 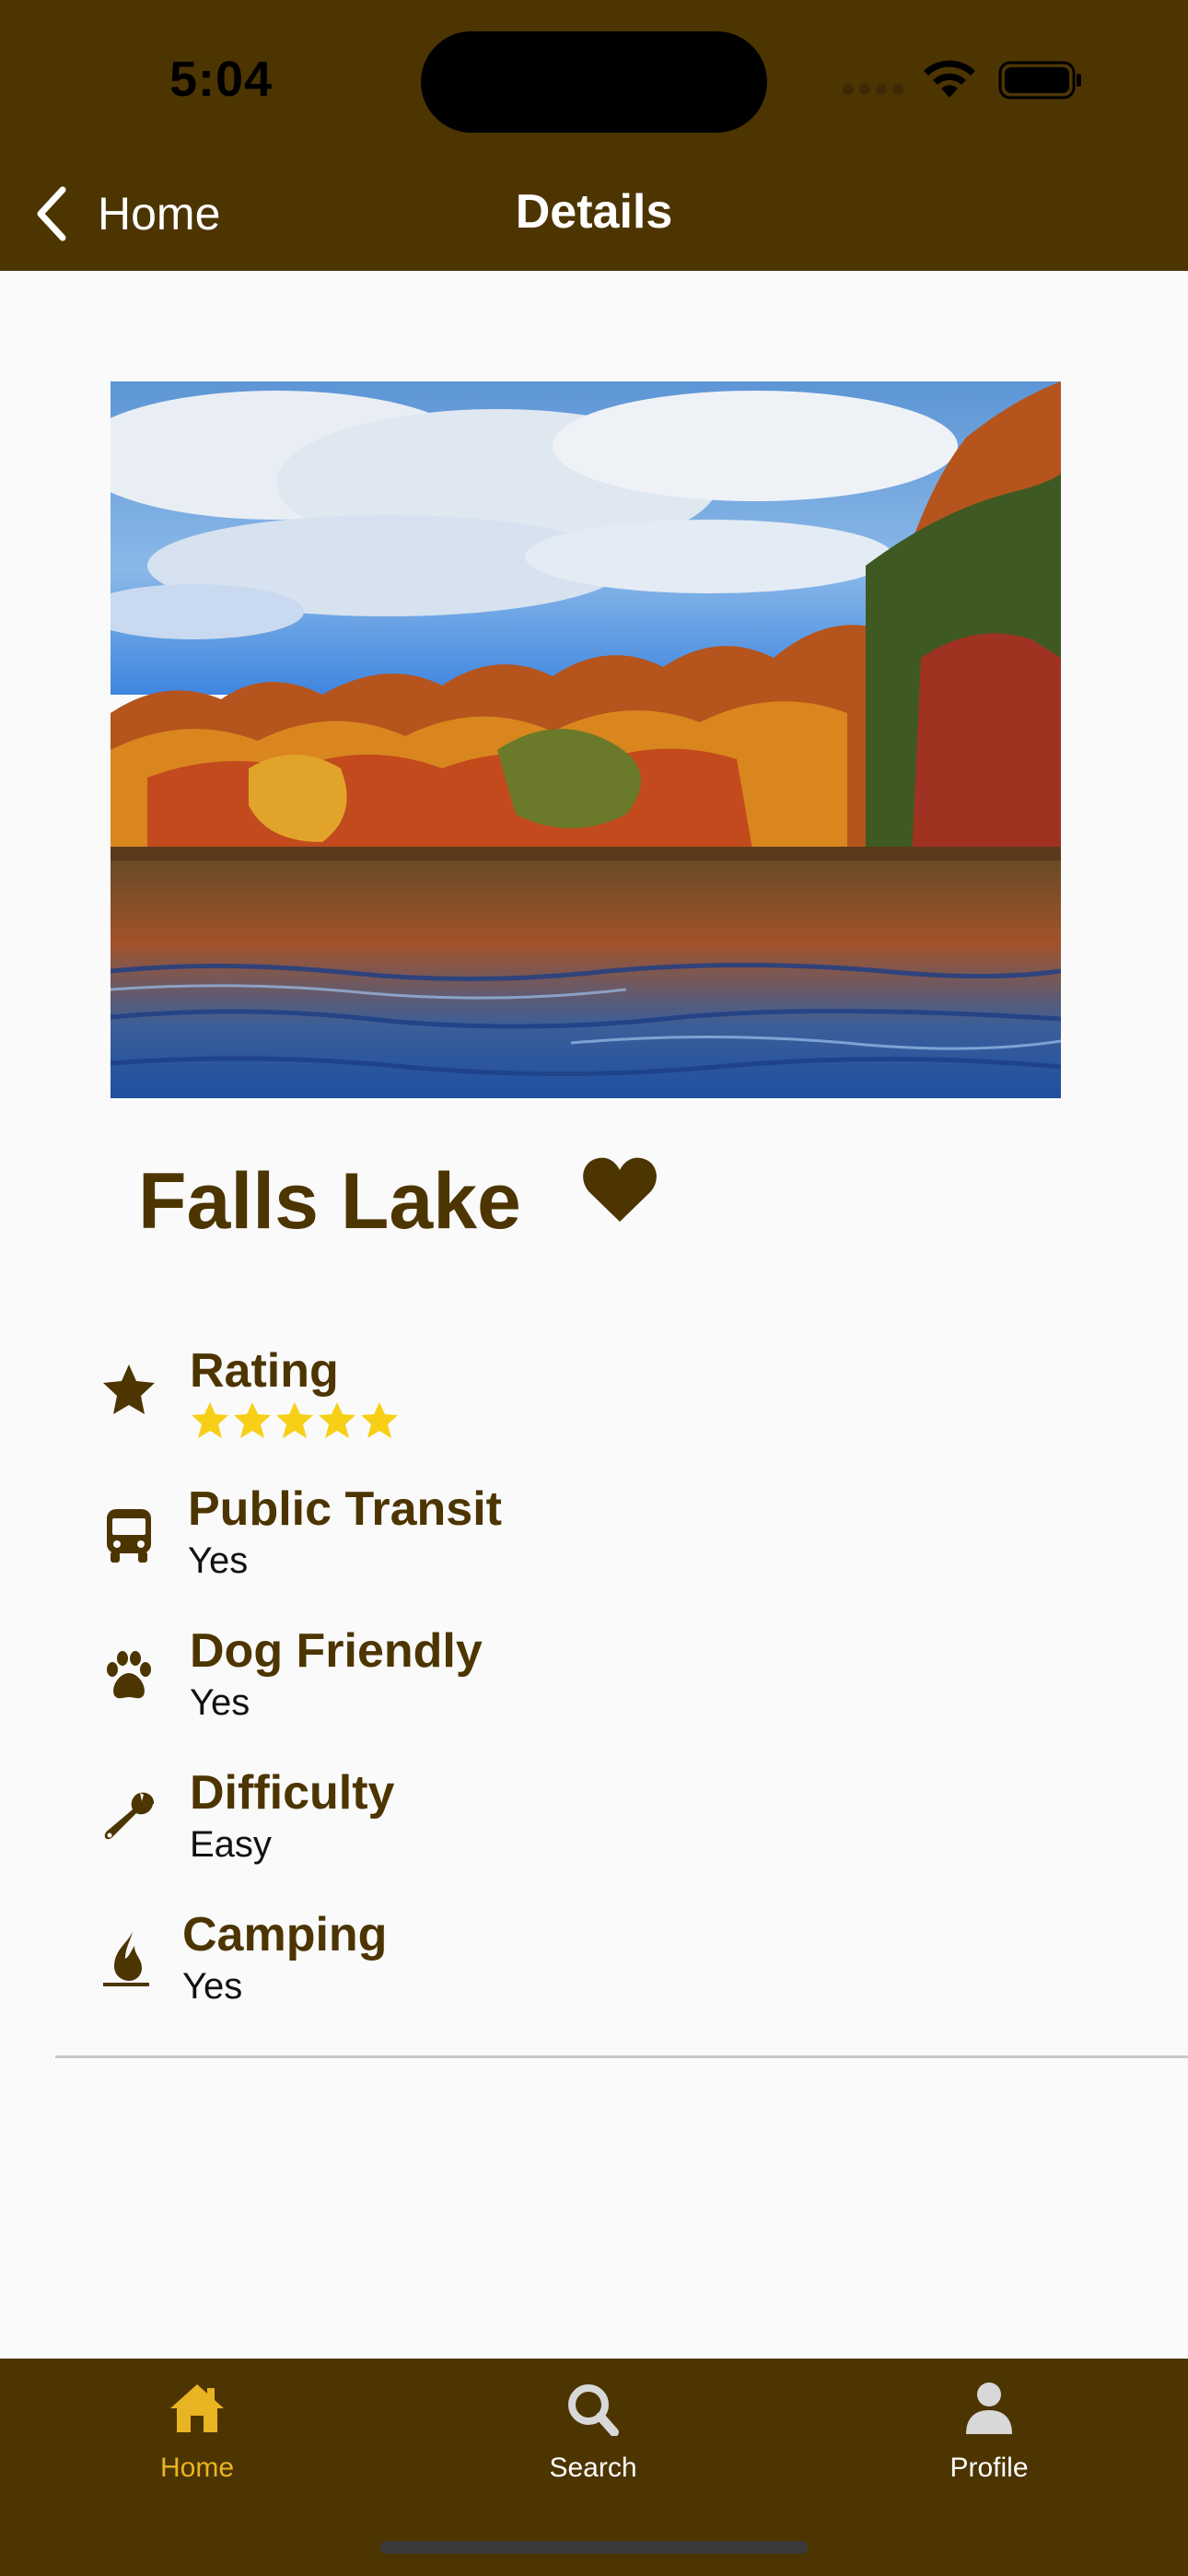 What do you see at coordinates (989, 2408) in the screenshot?
I see `person-icon` at bounding box center [989, 2408].